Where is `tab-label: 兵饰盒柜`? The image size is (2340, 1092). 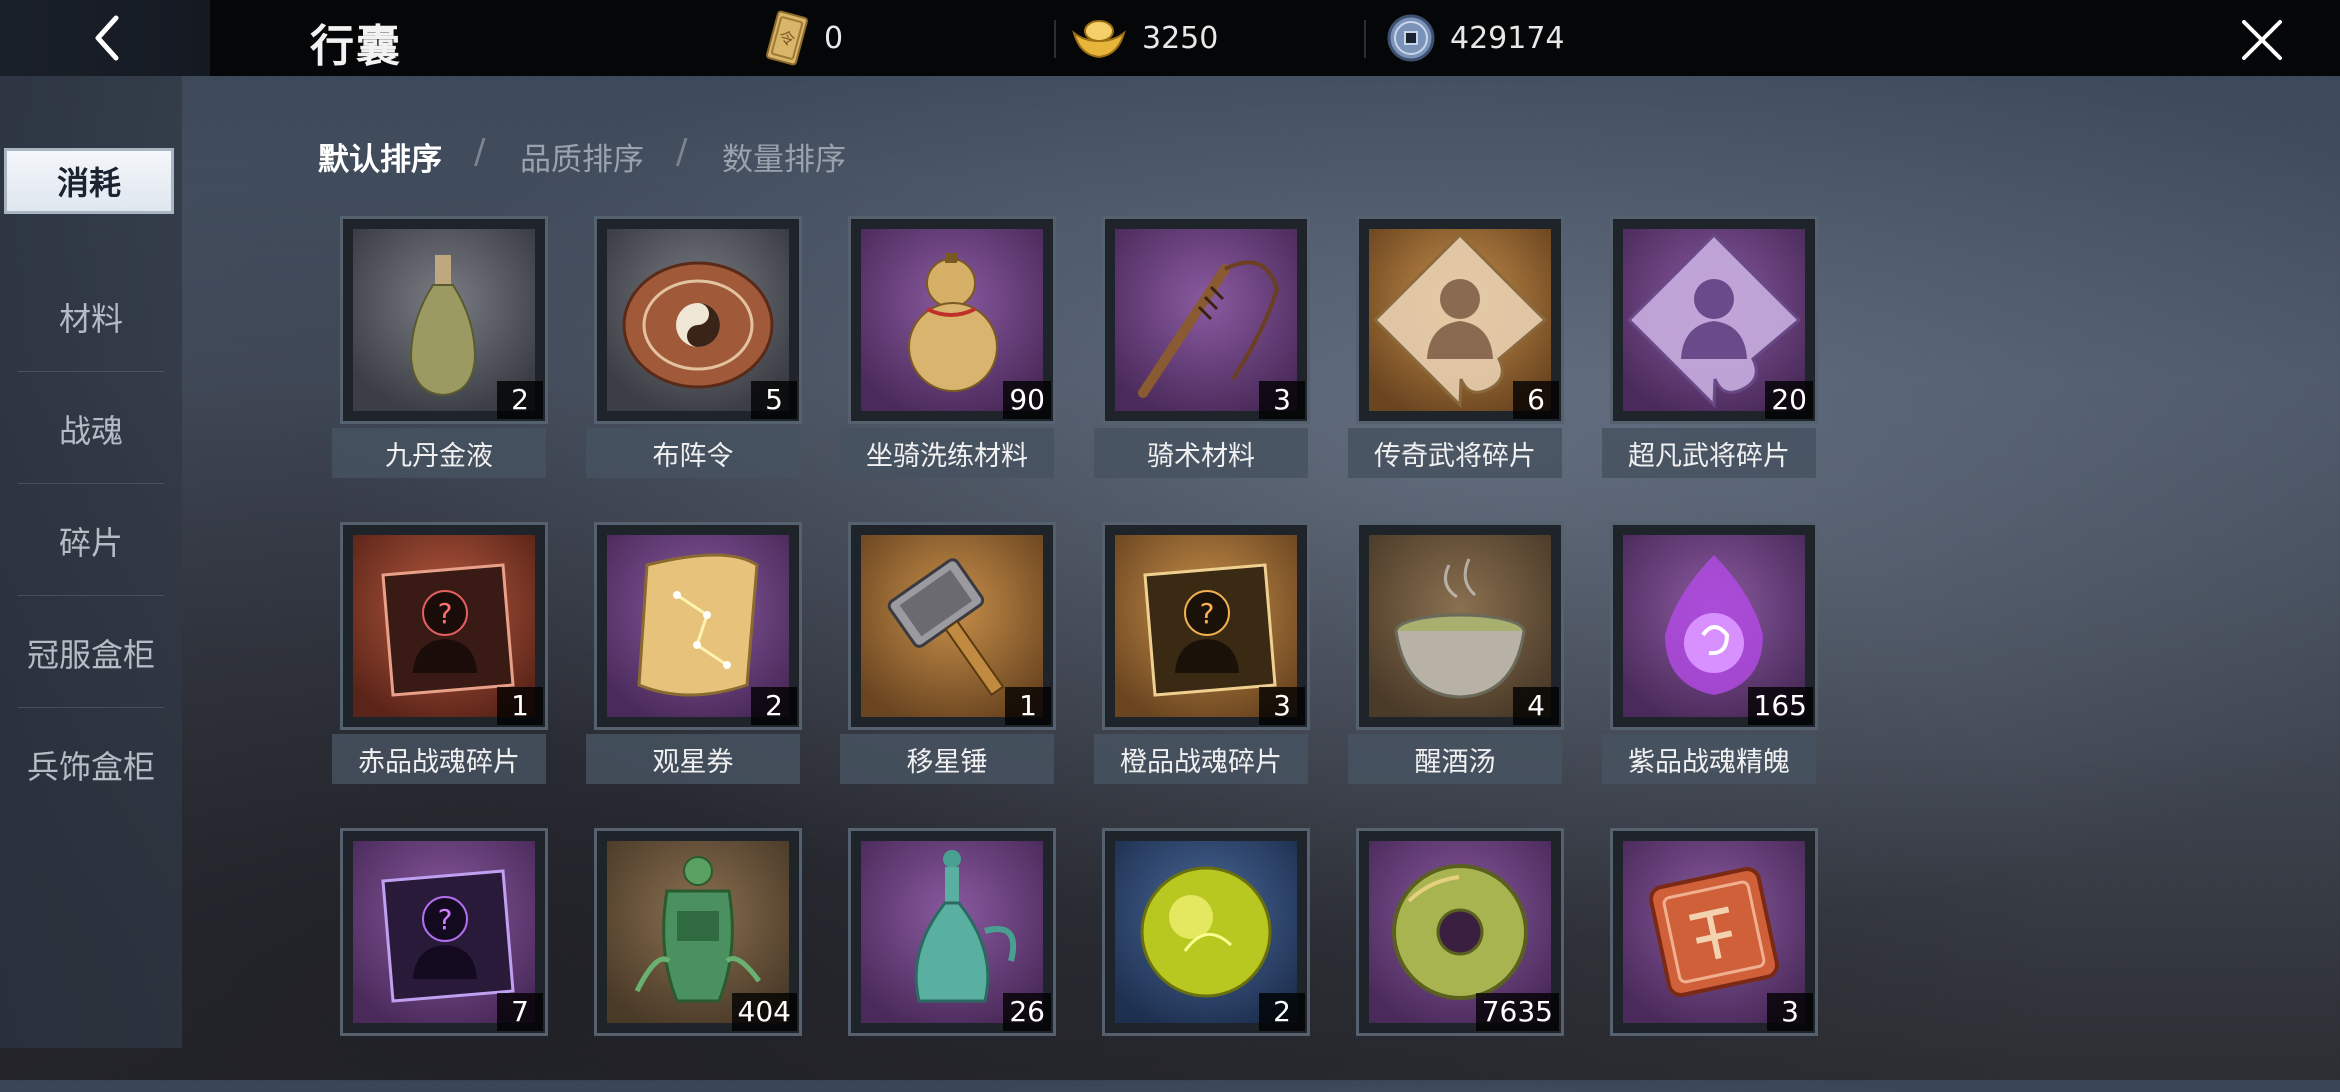
tab-label: 兵饰盒柜 is located at coordinates (90, 767).